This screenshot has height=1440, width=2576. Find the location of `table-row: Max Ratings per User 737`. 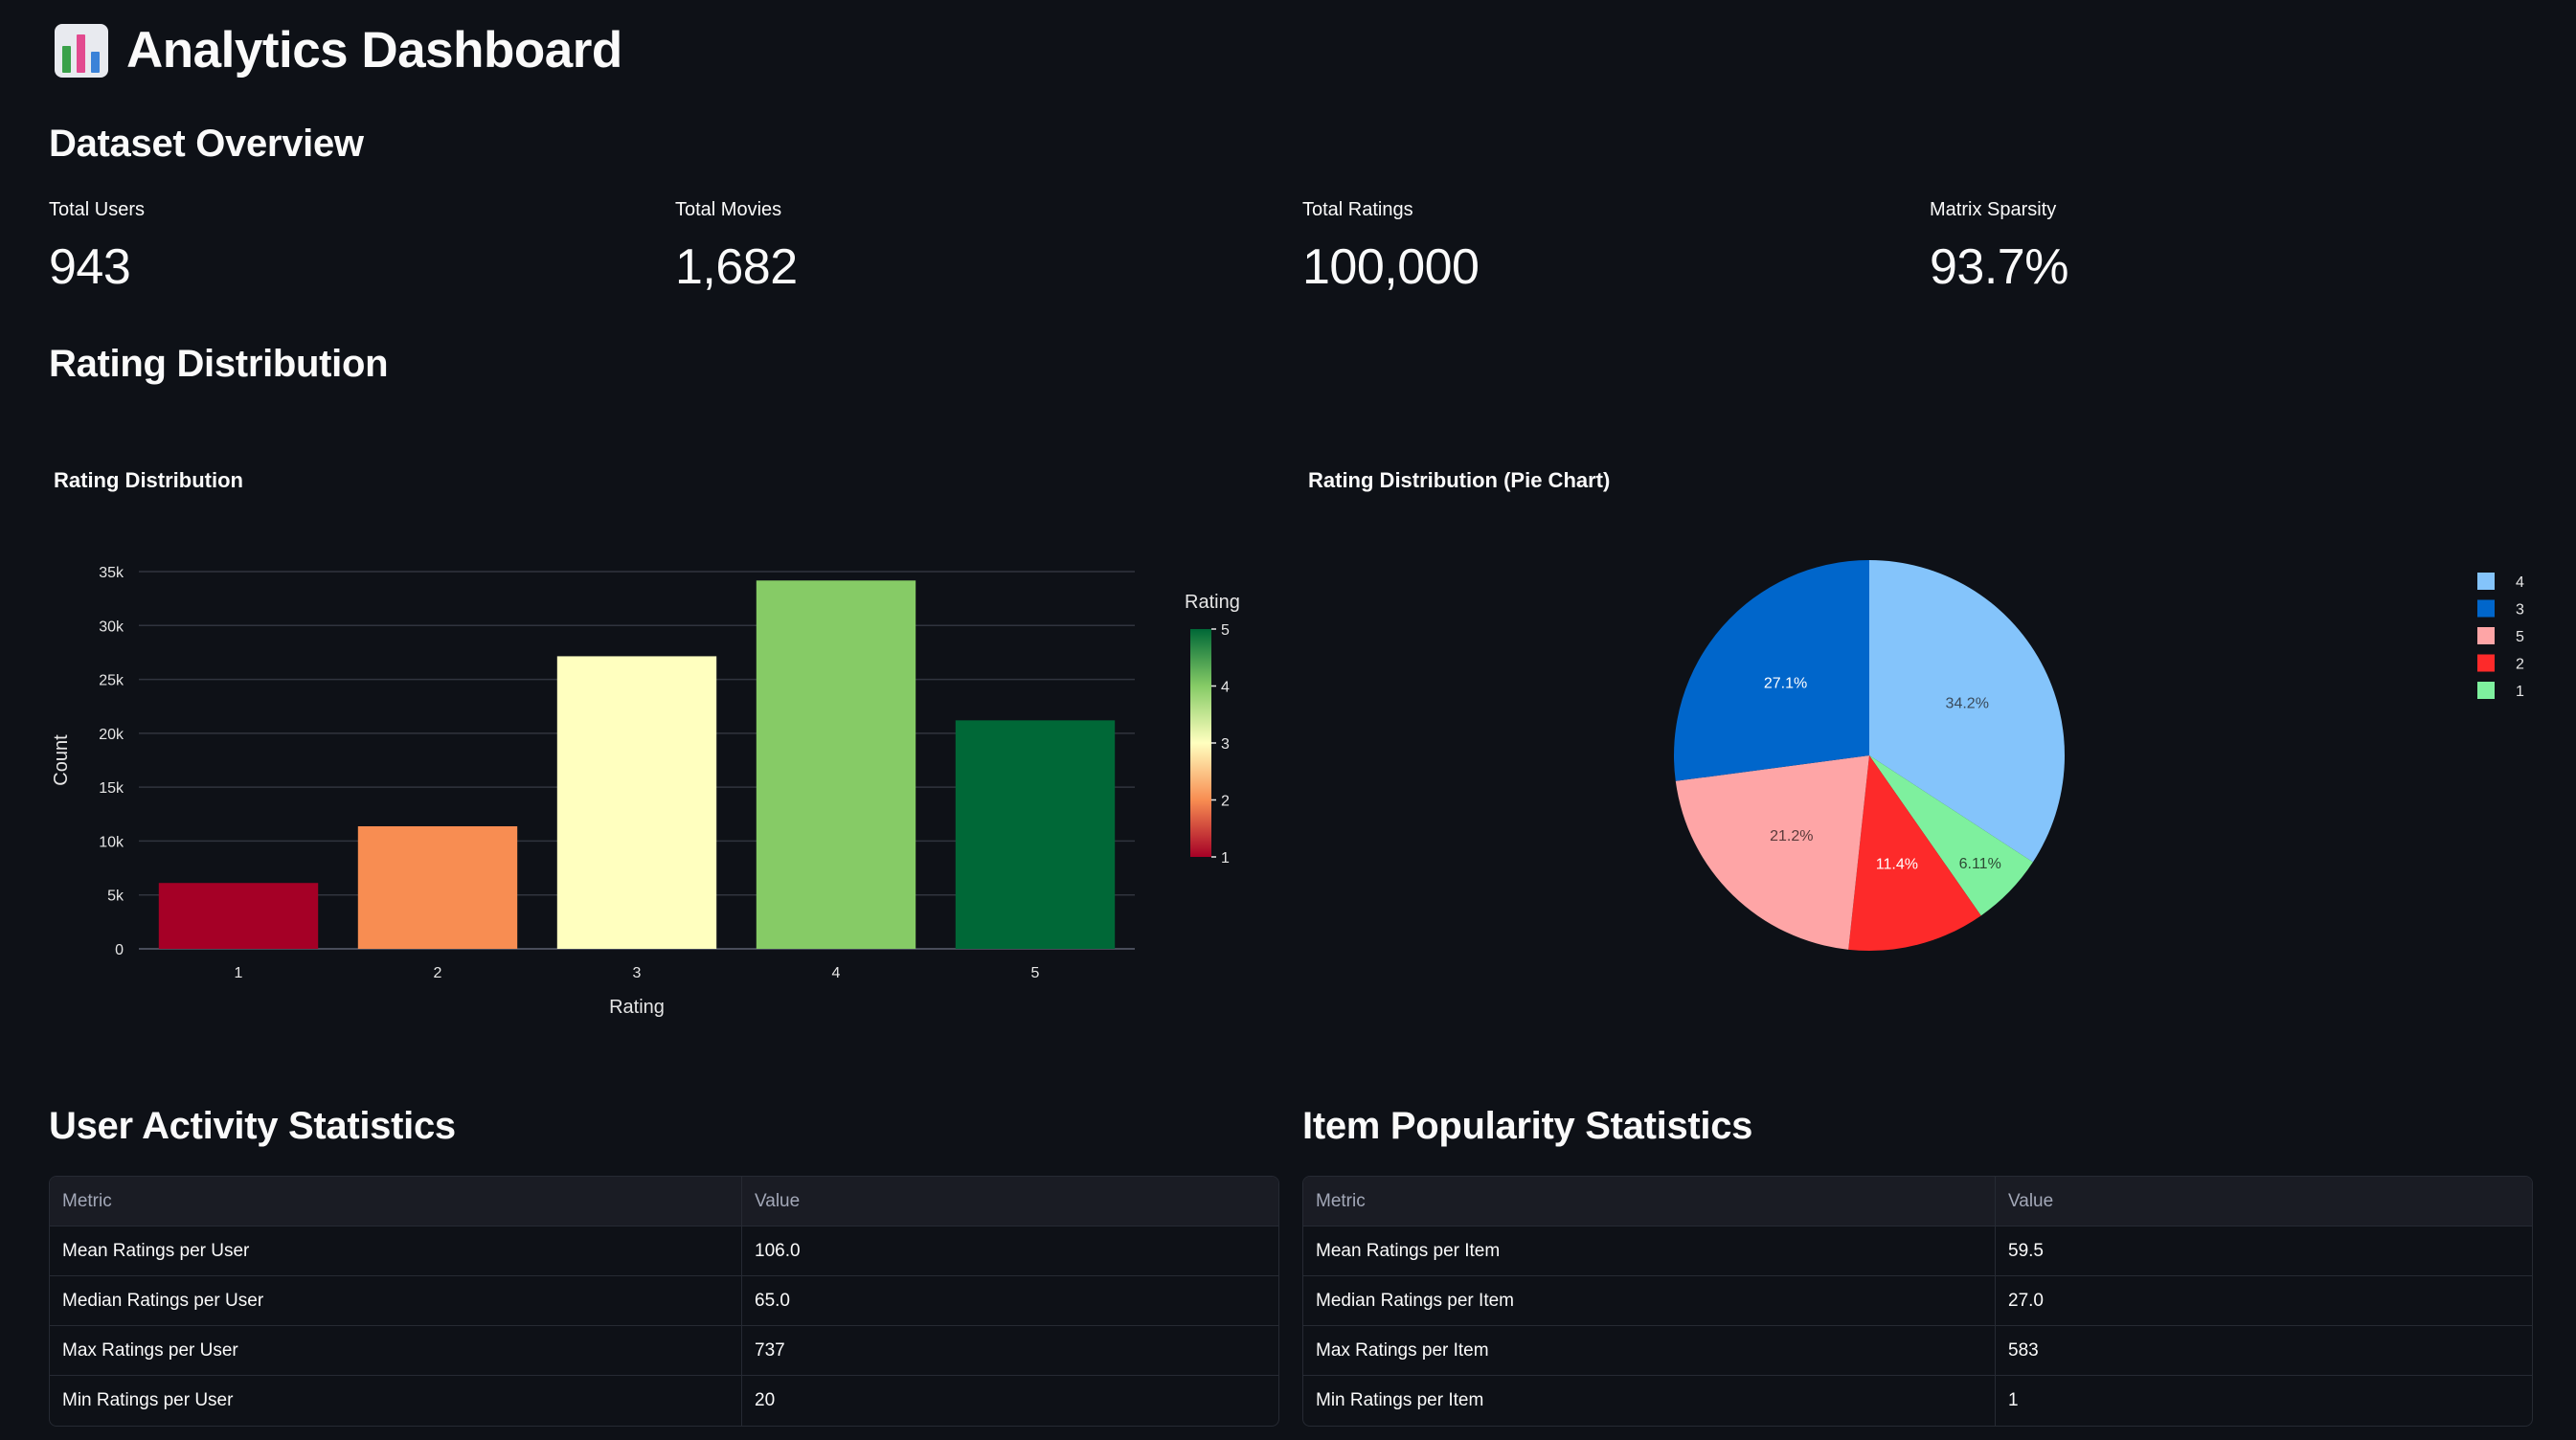

table-row: Max Ratings per User 737 is located at coordinates (664, 1351).